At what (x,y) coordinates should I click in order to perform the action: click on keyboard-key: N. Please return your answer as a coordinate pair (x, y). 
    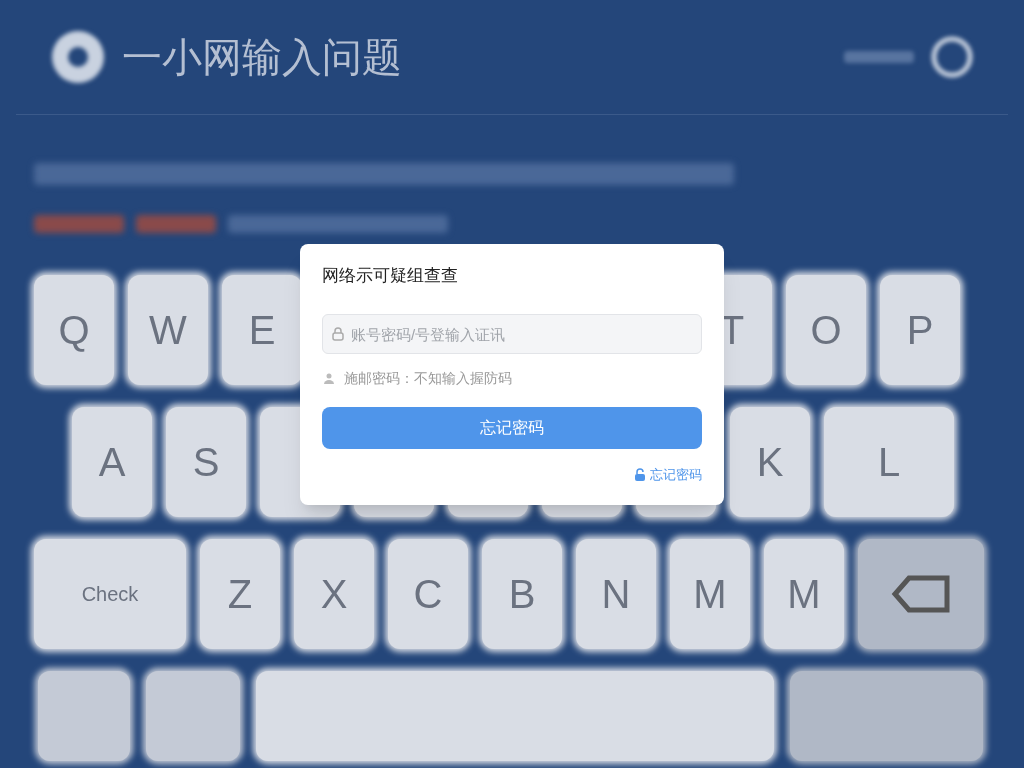
    Looking at the image, I should click on (616, 594).